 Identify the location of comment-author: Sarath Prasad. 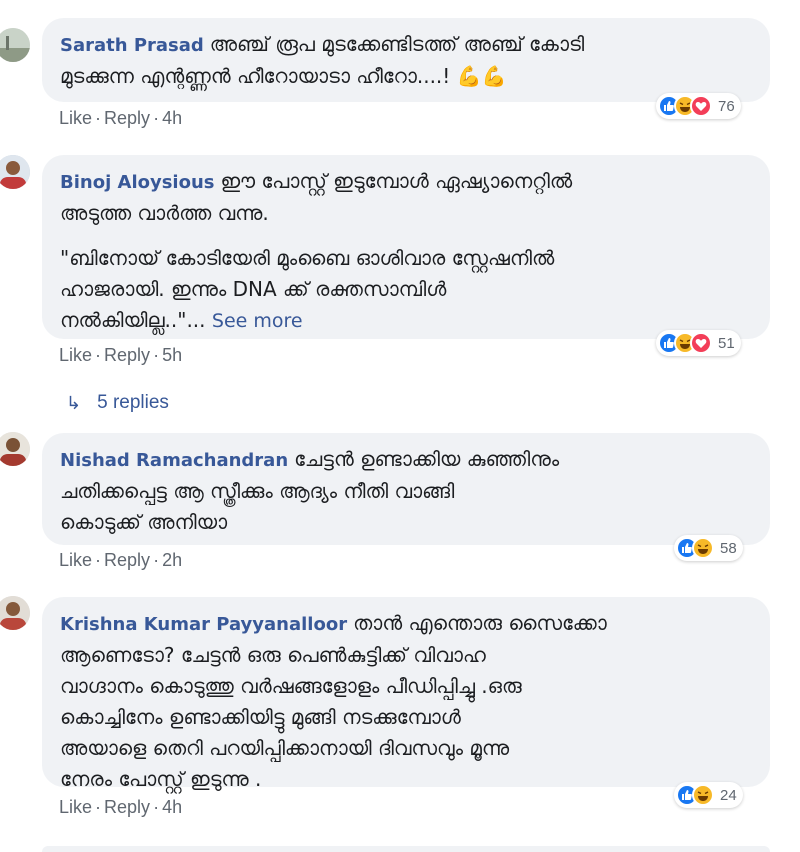
(132, 45).